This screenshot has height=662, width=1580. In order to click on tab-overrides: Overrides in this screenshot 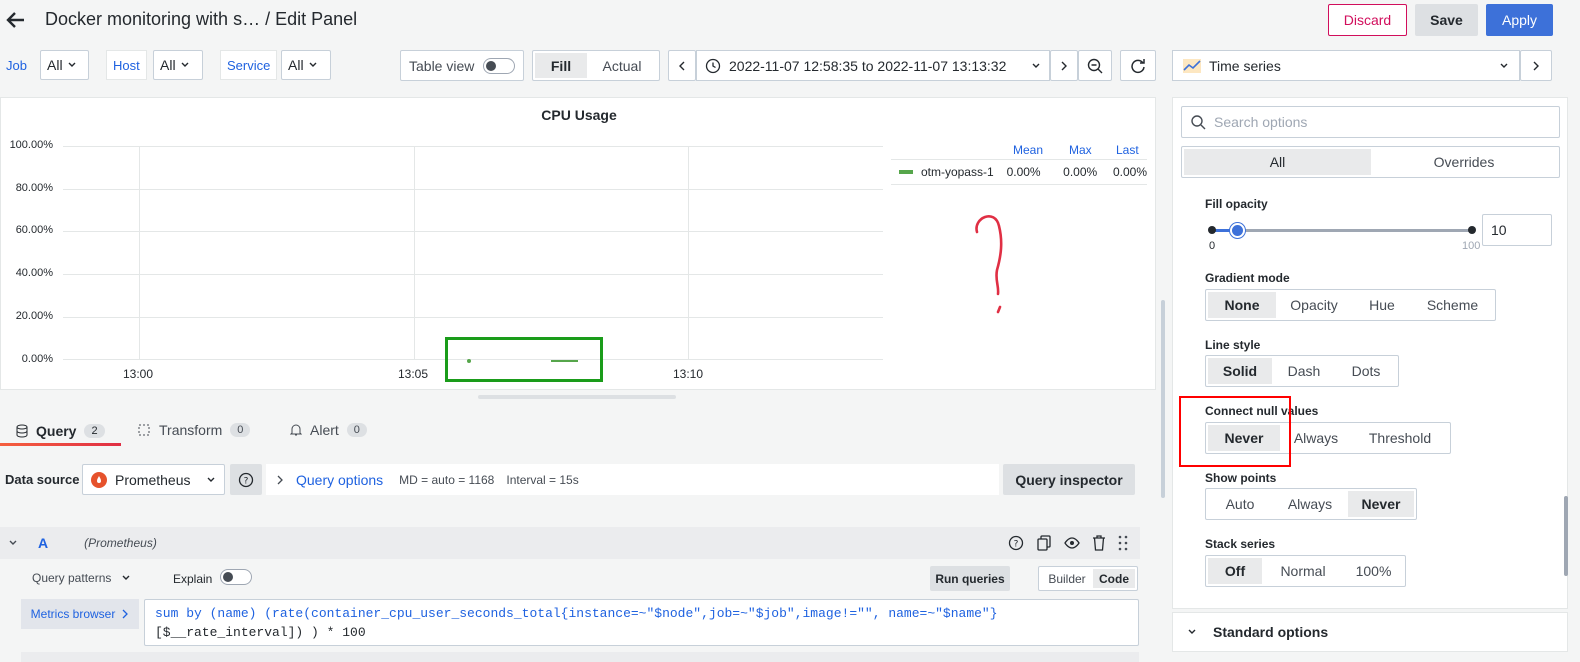, I will do `click(1464, 162)`.